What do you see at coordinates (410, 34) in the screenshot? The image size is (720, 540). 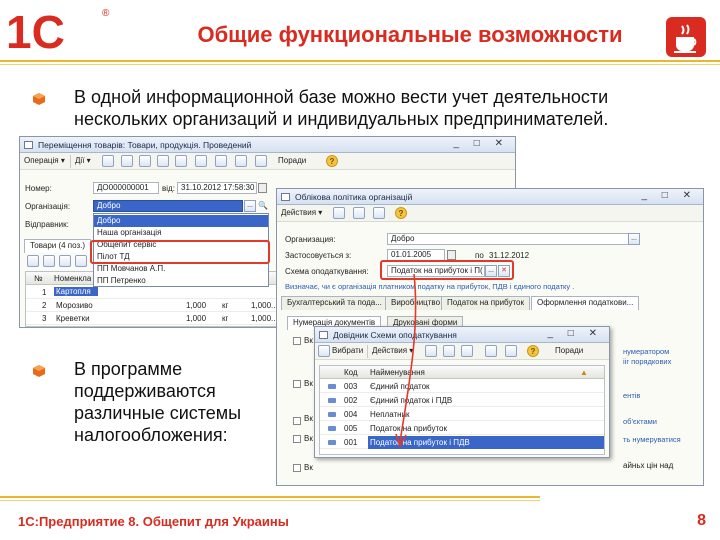 I see `slide-title: Общие функциональные возможности` at bounding box center [410, 34].